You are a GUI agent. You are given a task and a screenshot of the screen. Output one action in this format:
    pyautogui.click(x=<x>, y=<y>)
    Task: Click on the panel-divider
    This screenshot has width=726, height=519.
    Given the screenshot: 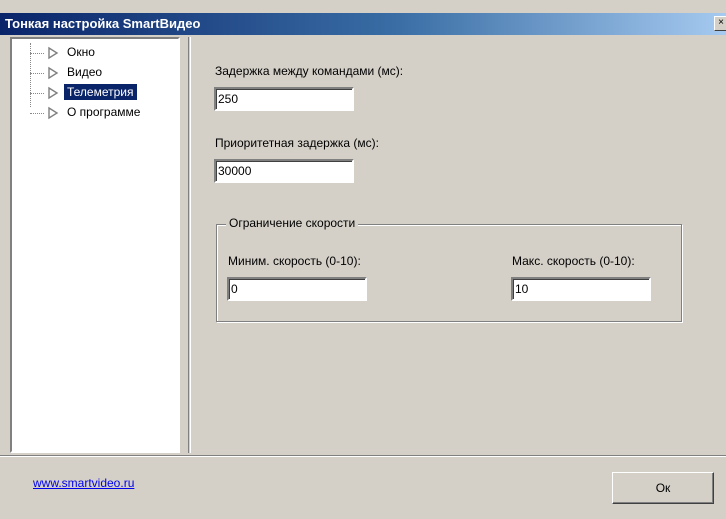 What is the action you would take?
    pyautogui.click(x=189, y=245)
    